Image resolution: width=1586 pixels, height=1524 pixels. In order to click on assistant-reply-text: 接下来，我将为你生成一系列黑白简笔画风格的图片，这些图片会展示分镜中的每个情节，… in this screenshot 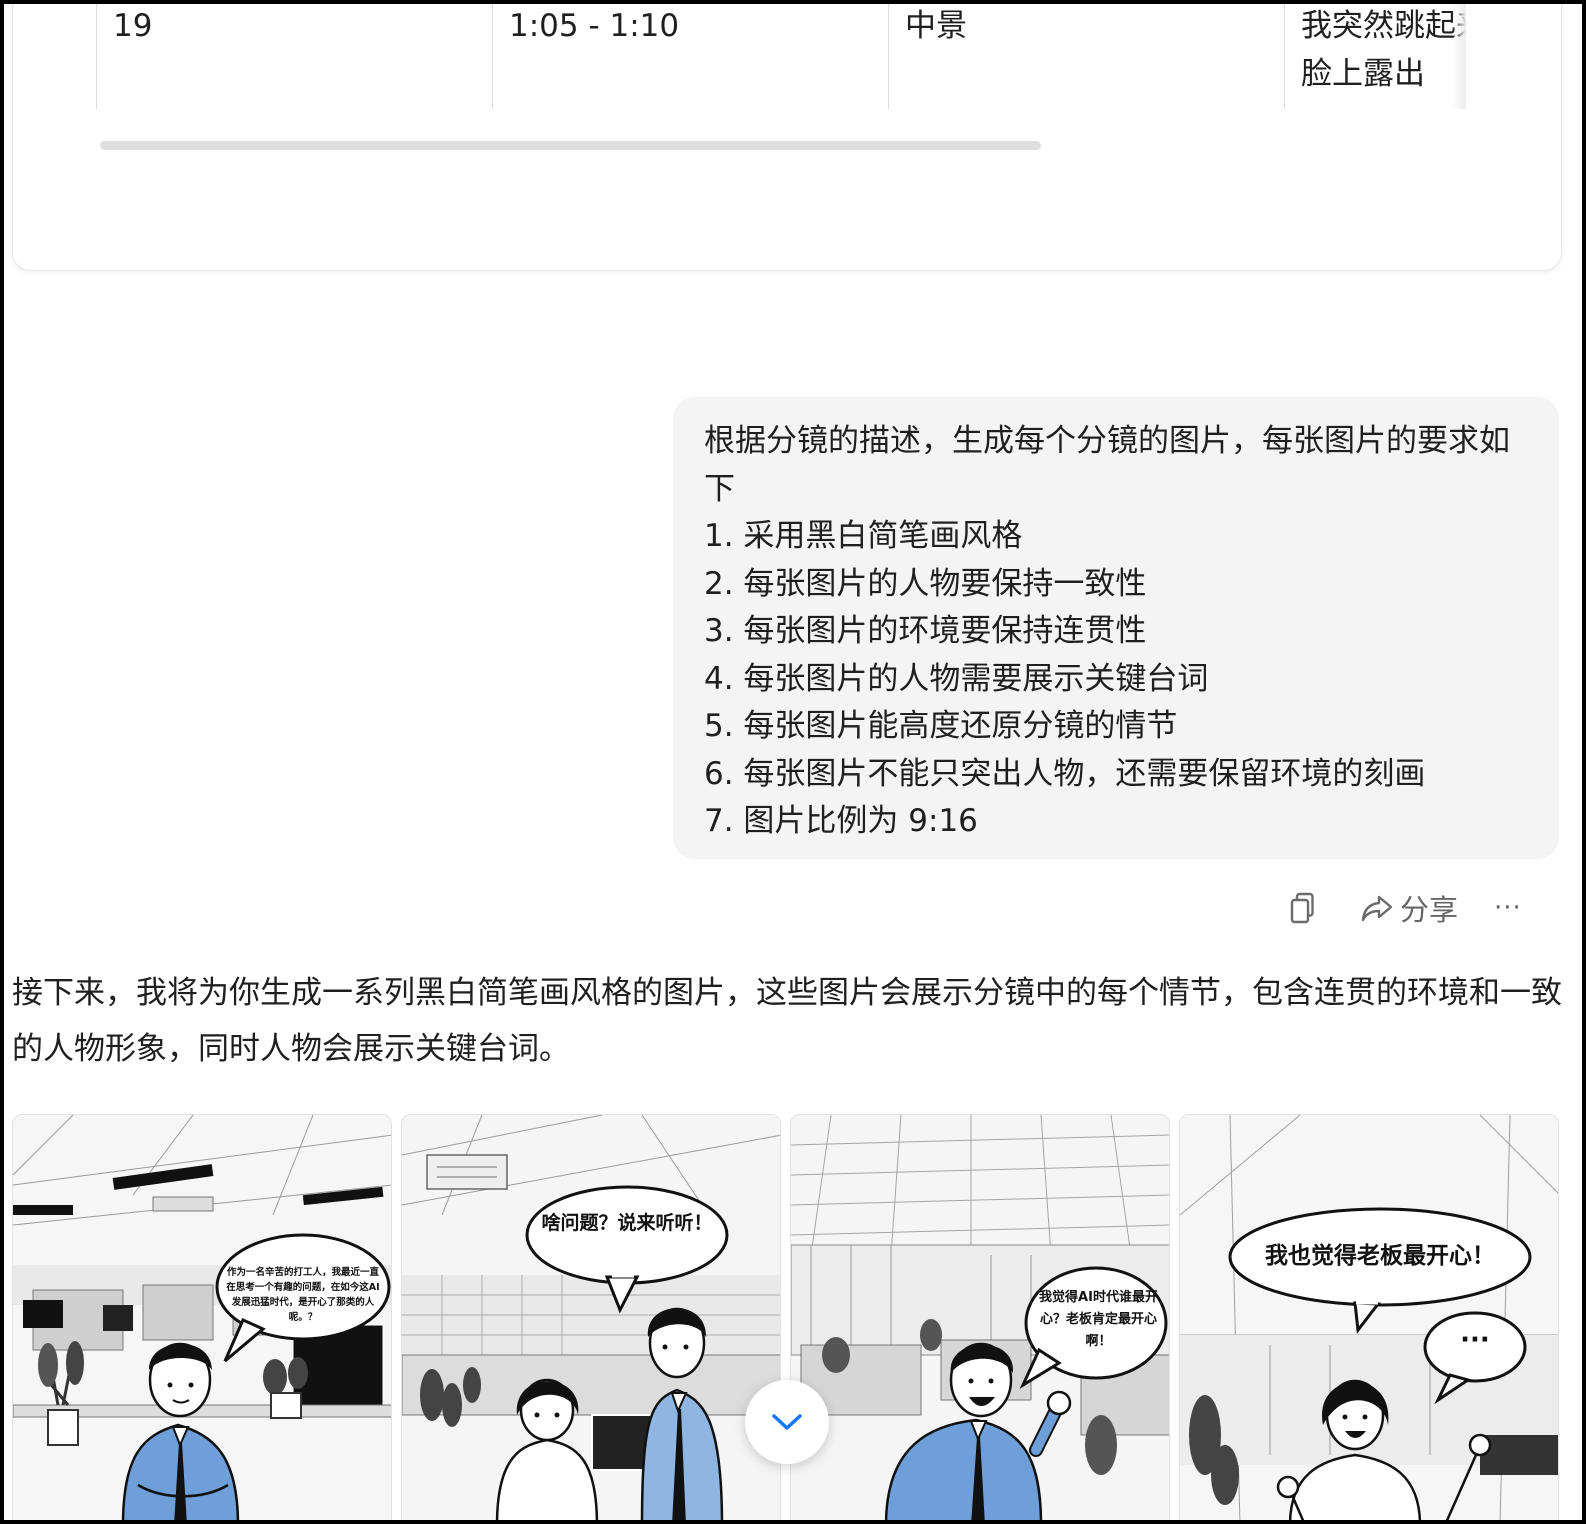, I will do `click(787, 1021)`.